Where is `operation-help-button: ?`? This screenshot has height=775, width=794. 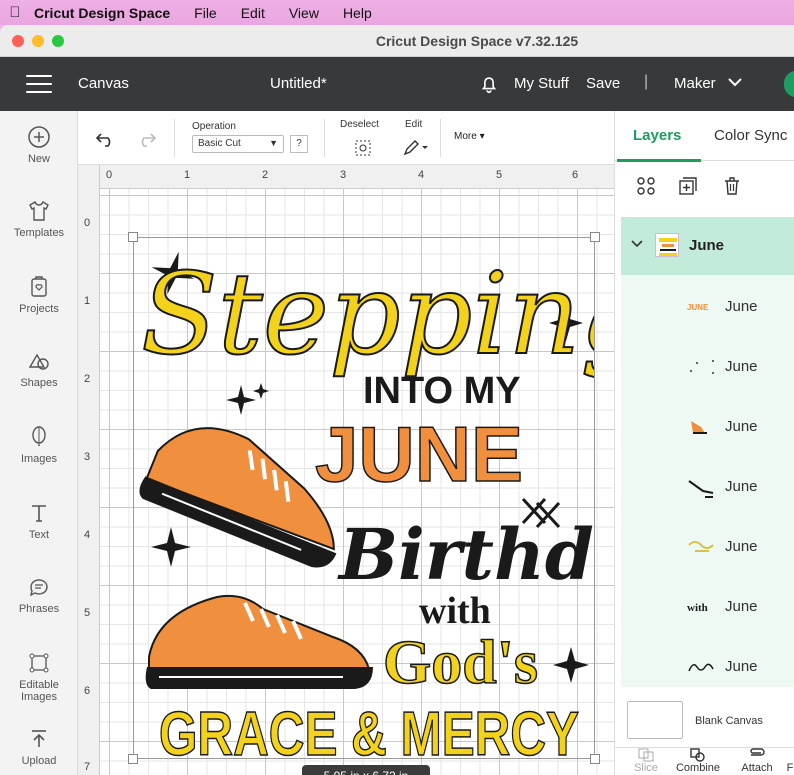
operation-help-button: ? is located at coordinates (299, 144).